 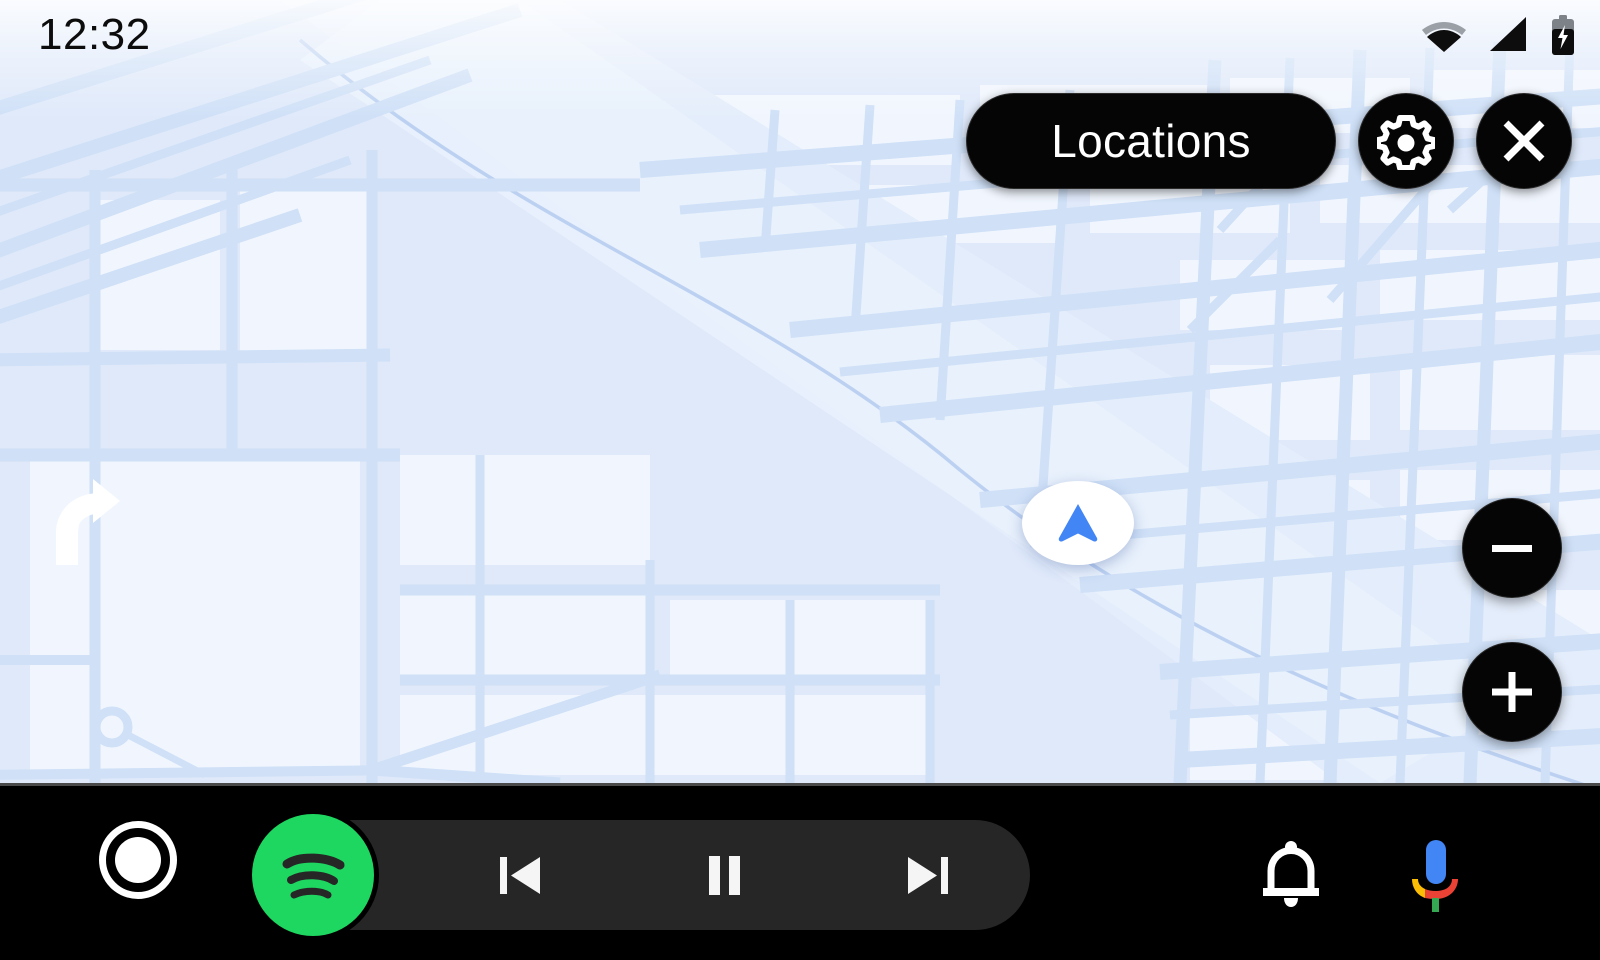 I want to click on pause-icon, so click(x=724, y=875).